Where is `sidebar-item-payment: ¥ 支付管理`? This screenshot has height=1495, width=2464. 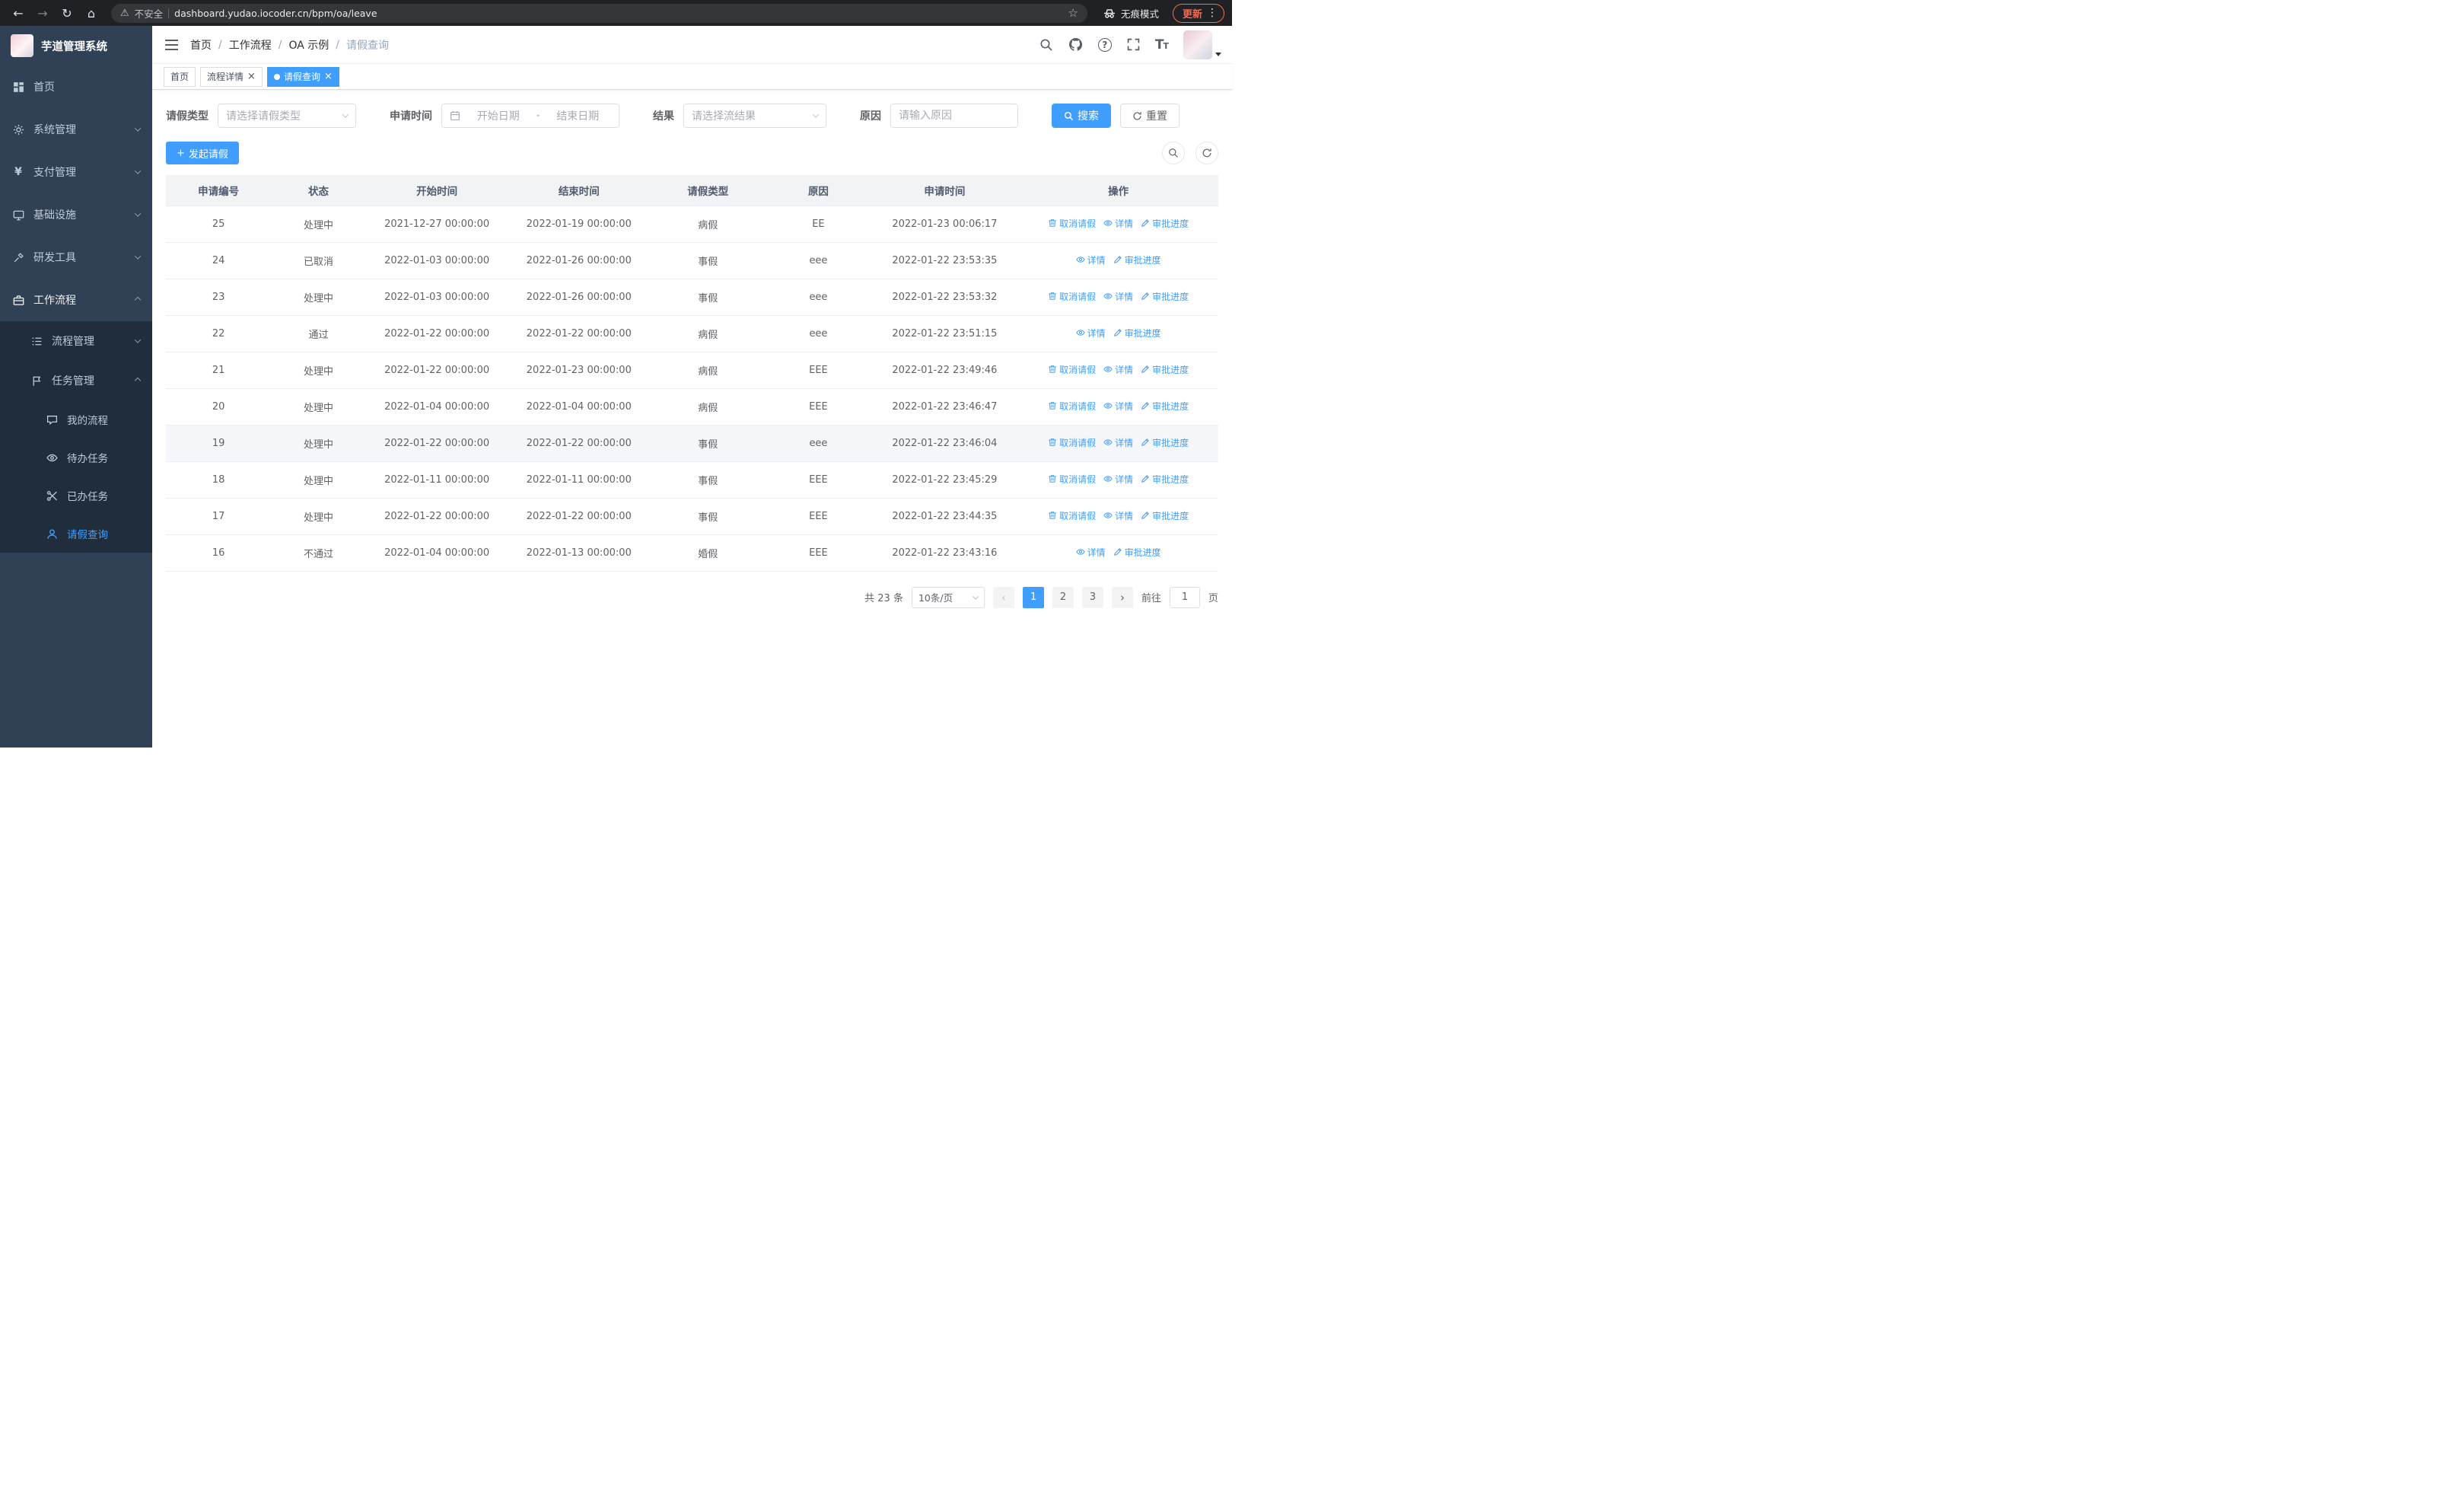
sidebar-item-payment: ¥ 支付管理 is located at coordinates (76, 172).